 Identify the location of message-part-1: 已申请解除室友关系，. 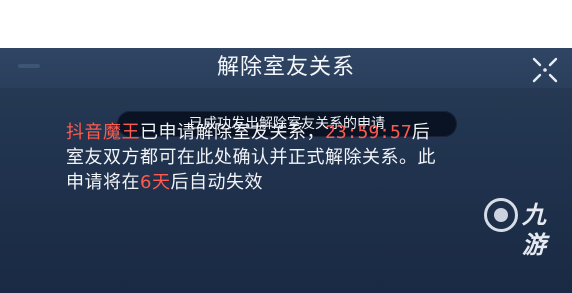
(232, 132).